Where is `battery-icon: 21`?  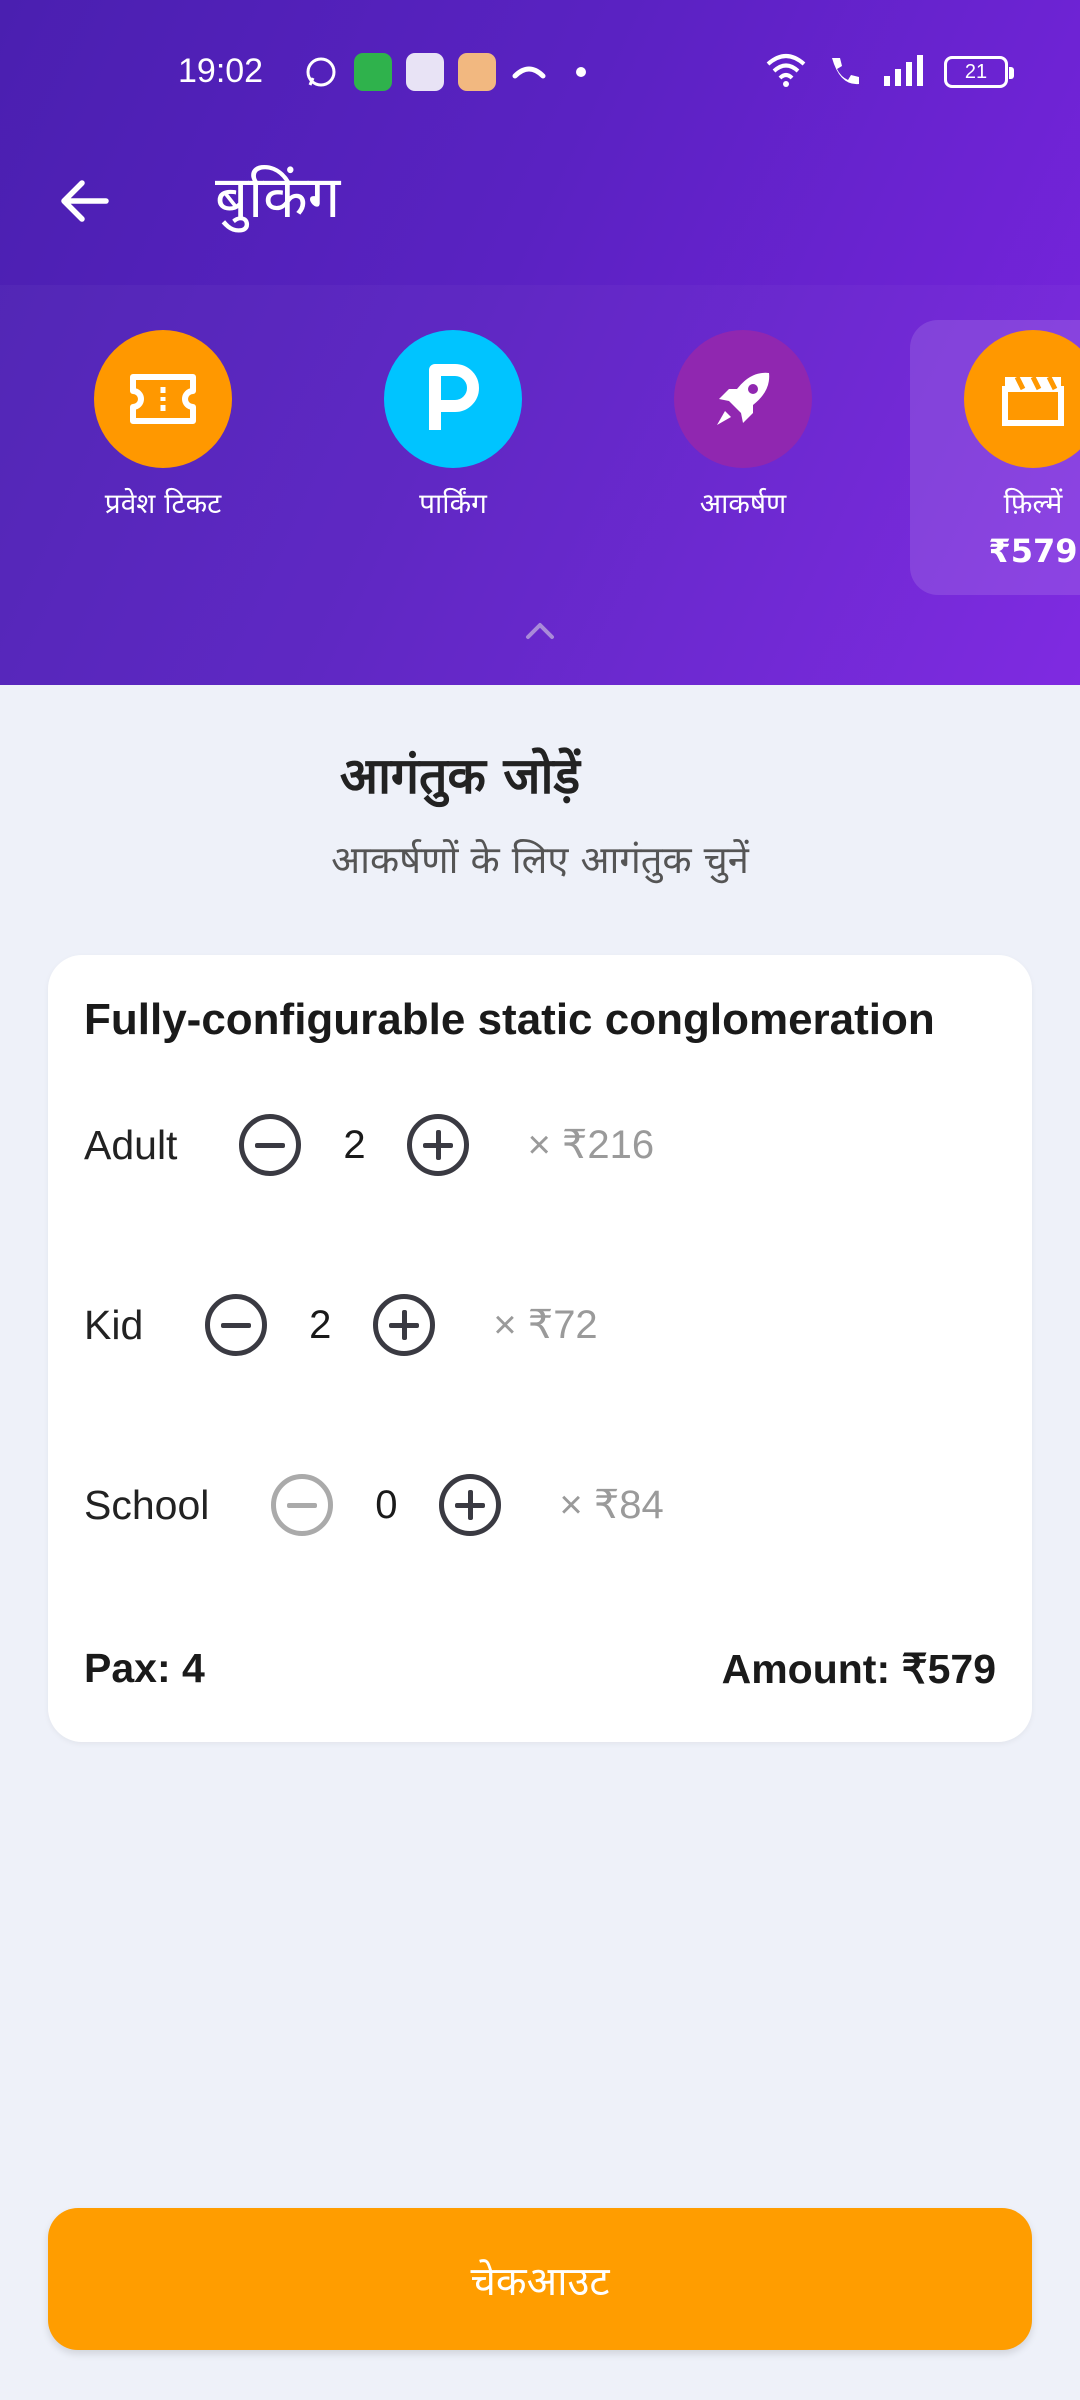 battery-icon: 21 is located at coordinates (979, 72).